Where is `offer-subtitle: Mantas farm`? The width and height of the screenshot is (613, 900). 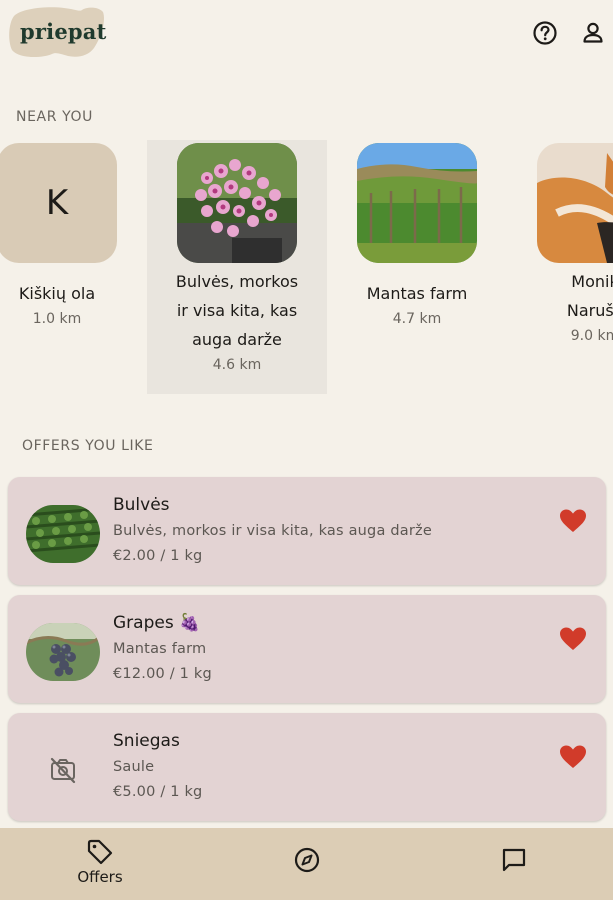
offer-subtitle: Mantas farm is located at coordinates (160, 649).